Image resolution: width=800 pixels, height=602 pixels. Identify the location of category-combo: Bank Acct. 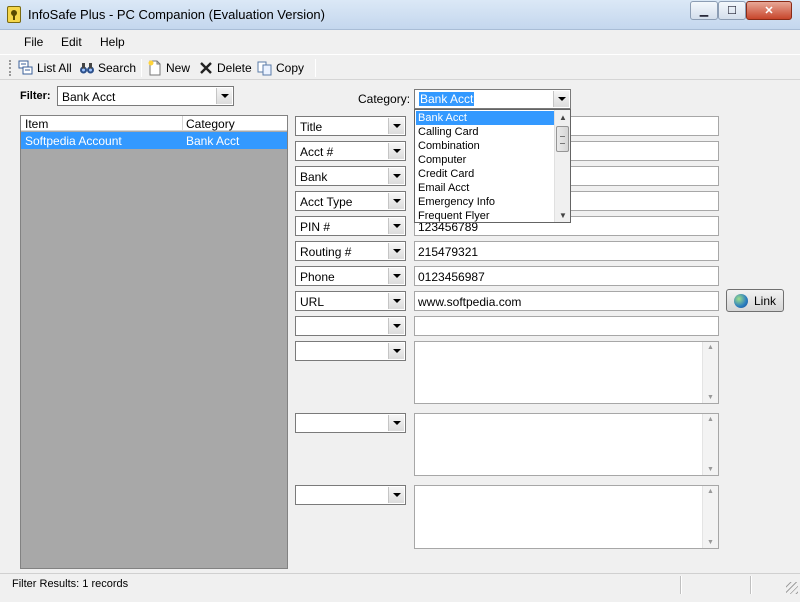
(492, 99).